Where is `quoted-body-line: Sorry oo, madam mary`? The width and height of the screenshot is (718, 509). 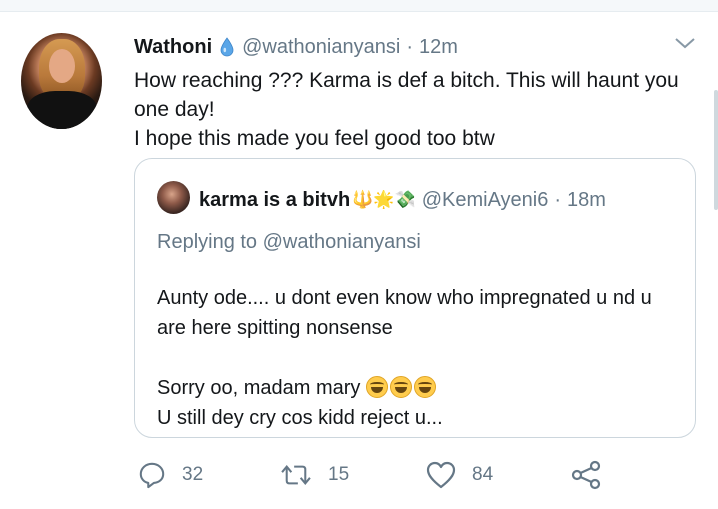
quoted-body-line: Sorry oo, madam mary is located at coordinates (417, 388).